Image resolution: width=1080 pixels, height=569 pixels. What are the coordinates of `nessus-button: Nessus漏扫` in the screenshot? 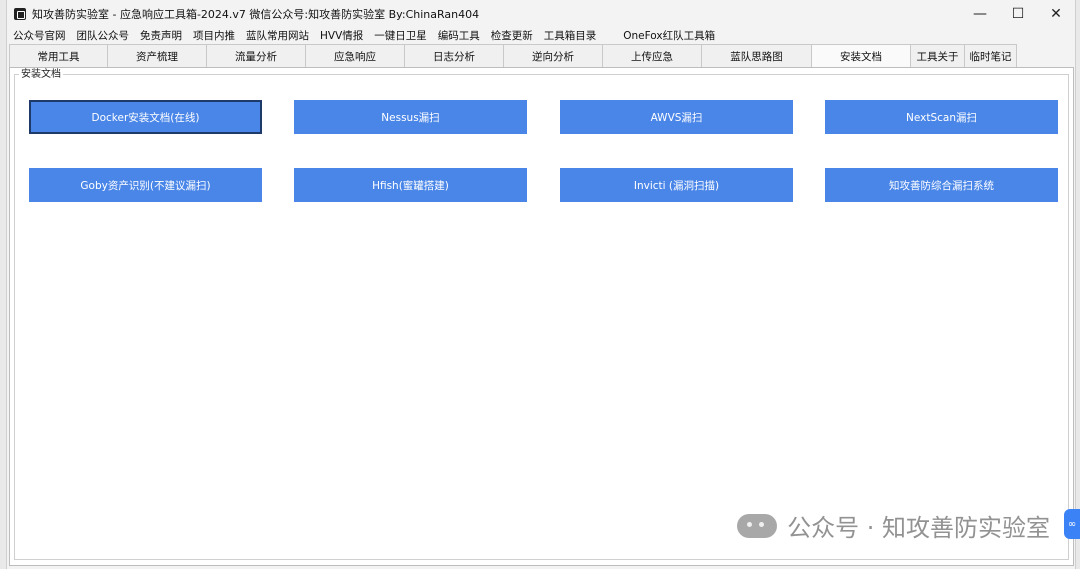 It's located at (410, 117).